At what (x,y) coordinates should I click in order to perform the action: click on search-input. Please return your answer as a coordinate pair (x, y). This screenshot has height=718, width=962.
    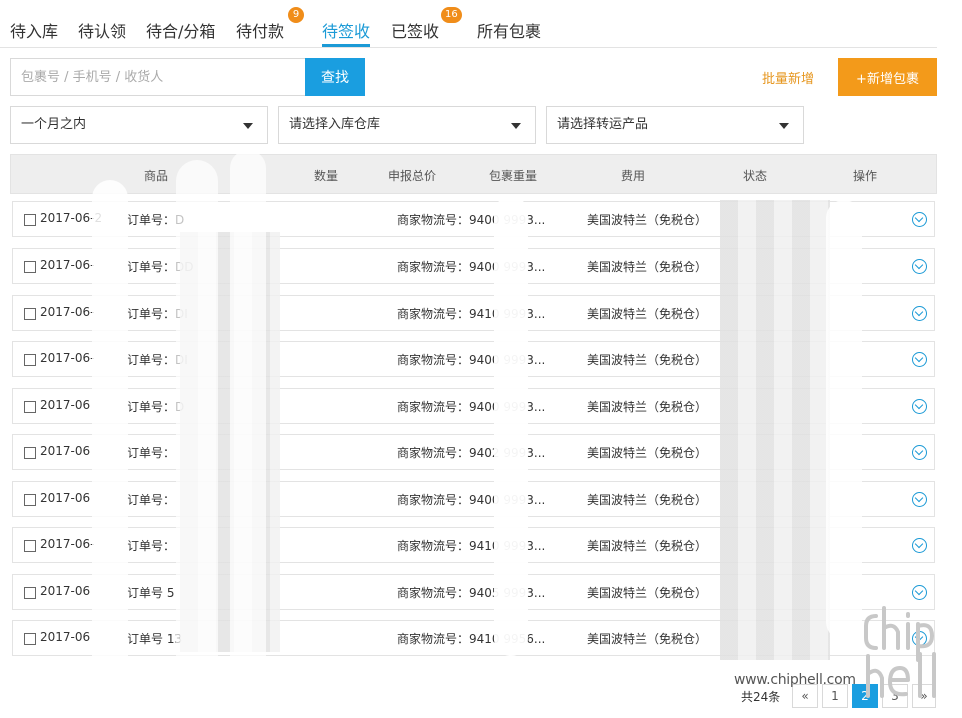
    Looking at the image, I should click on (158, 77).